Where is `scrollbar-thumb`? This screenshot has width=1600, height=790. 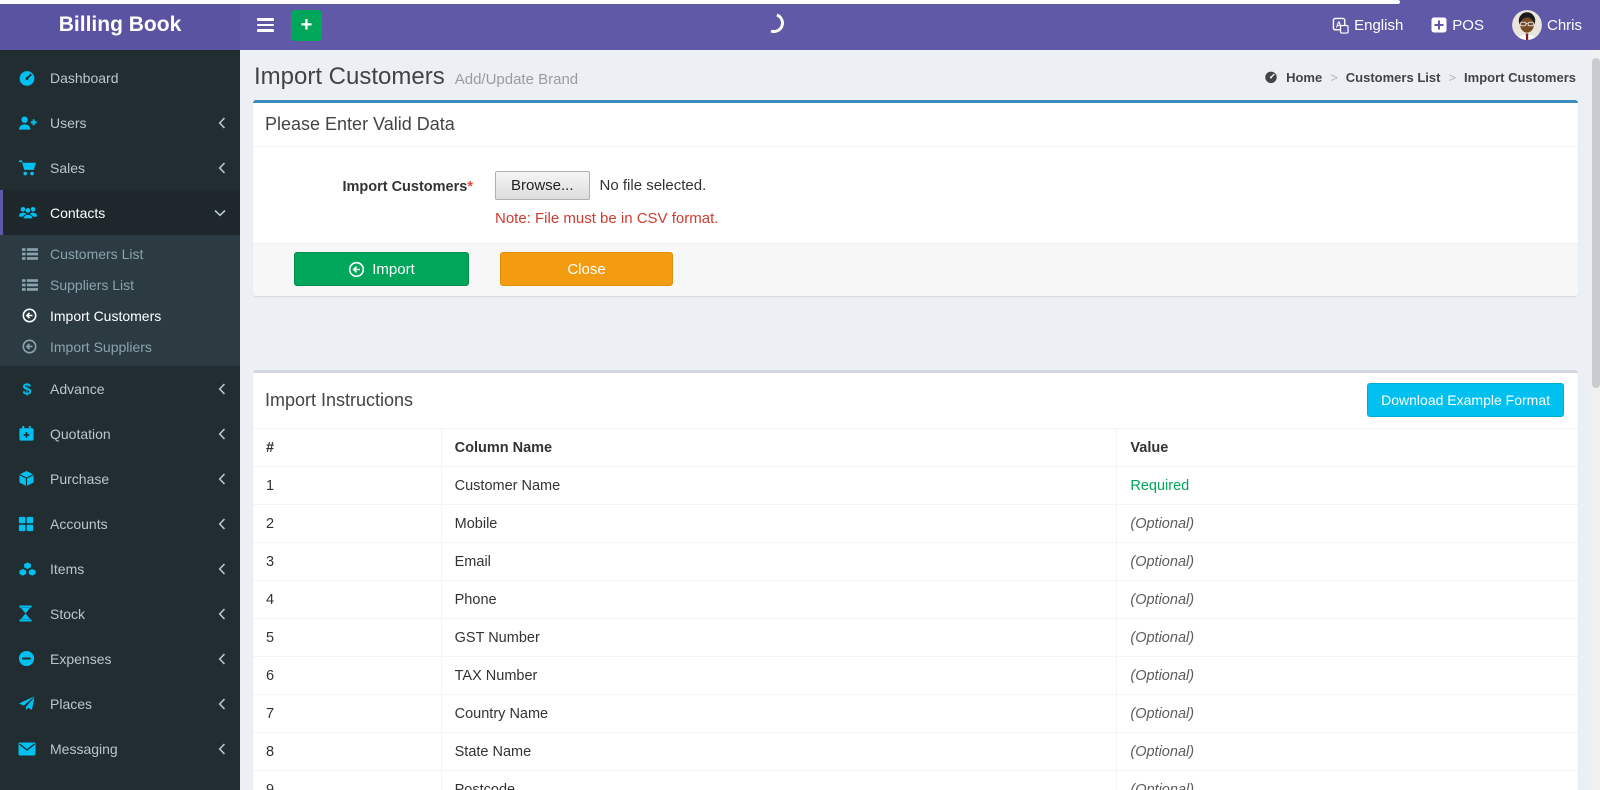
scrollbar-thumb is located at coordinates (1596, 223).